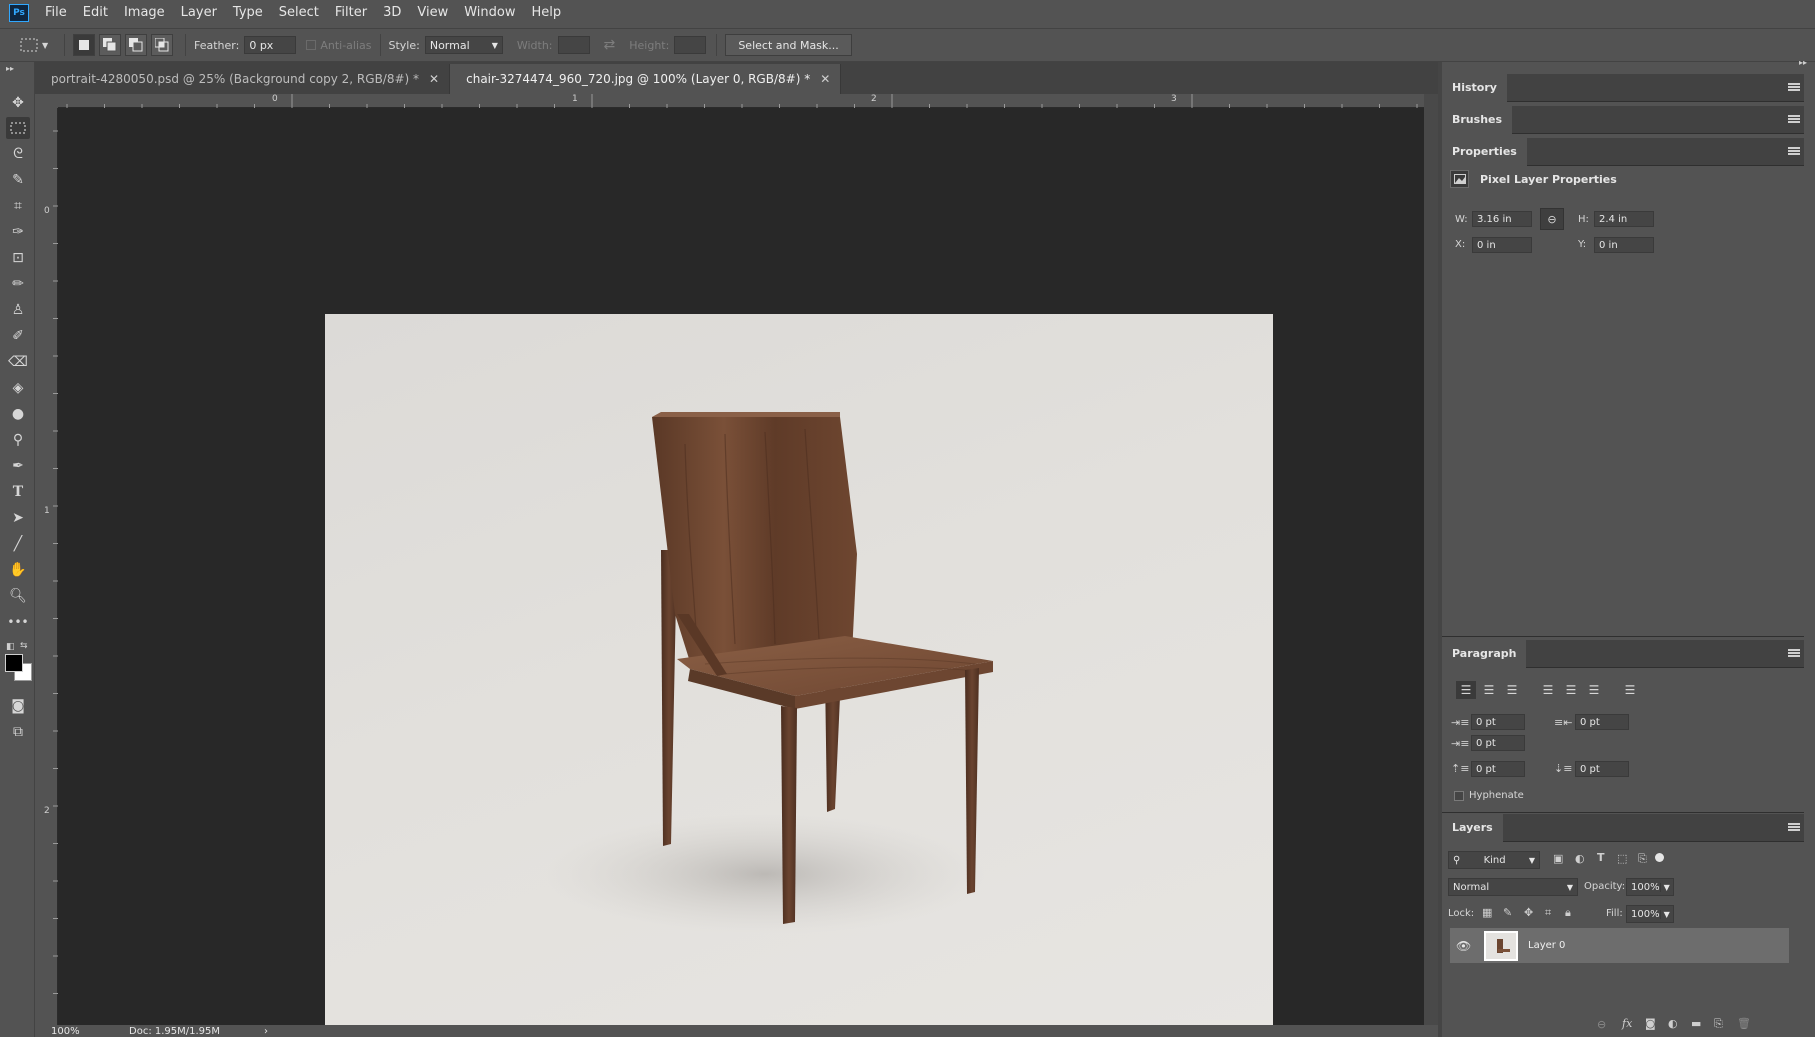  I want to click on brush-tool-icon: ✏, so click(18, 284).